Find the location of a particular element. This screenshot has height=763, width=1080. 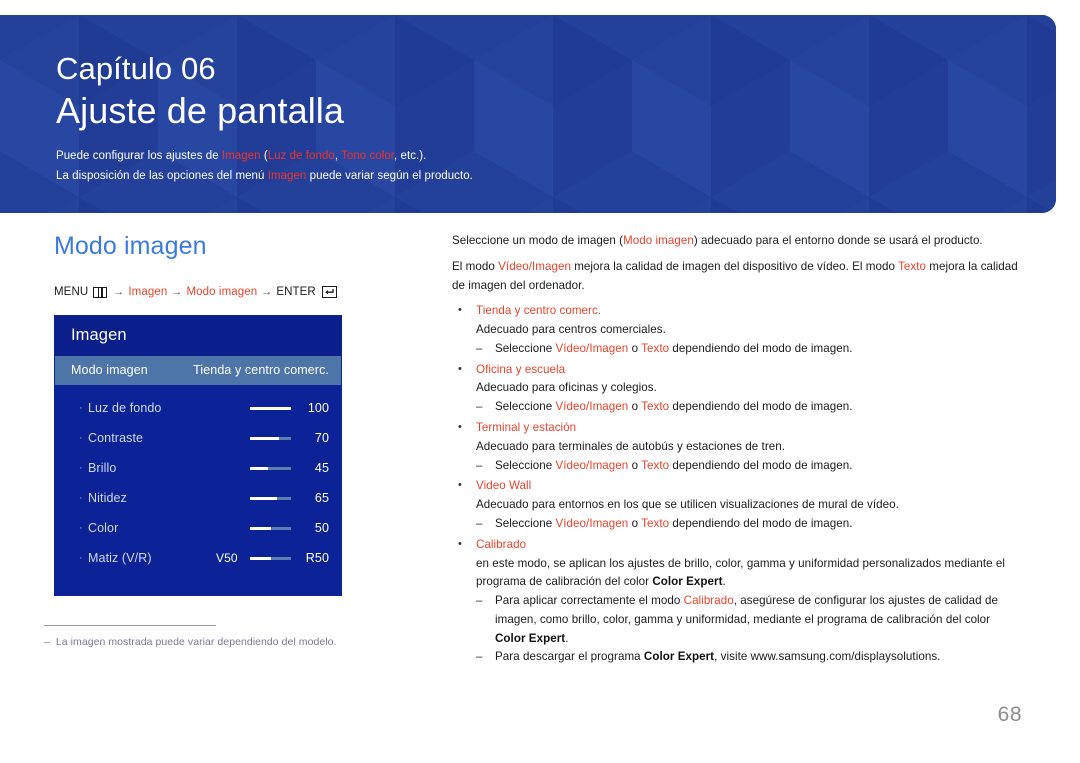

menu-label: MENU is located at coordinates (71, 292).